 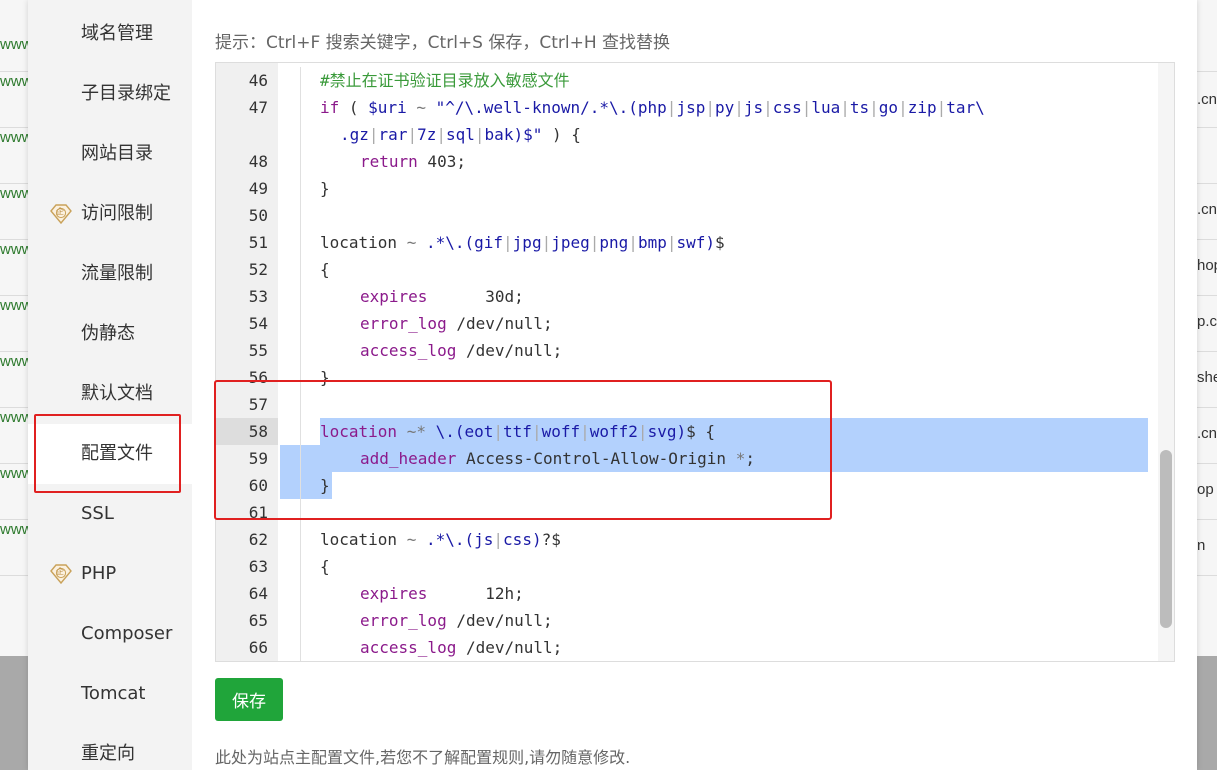 I want to click on code-token: swf), so click(x=696, y=242).